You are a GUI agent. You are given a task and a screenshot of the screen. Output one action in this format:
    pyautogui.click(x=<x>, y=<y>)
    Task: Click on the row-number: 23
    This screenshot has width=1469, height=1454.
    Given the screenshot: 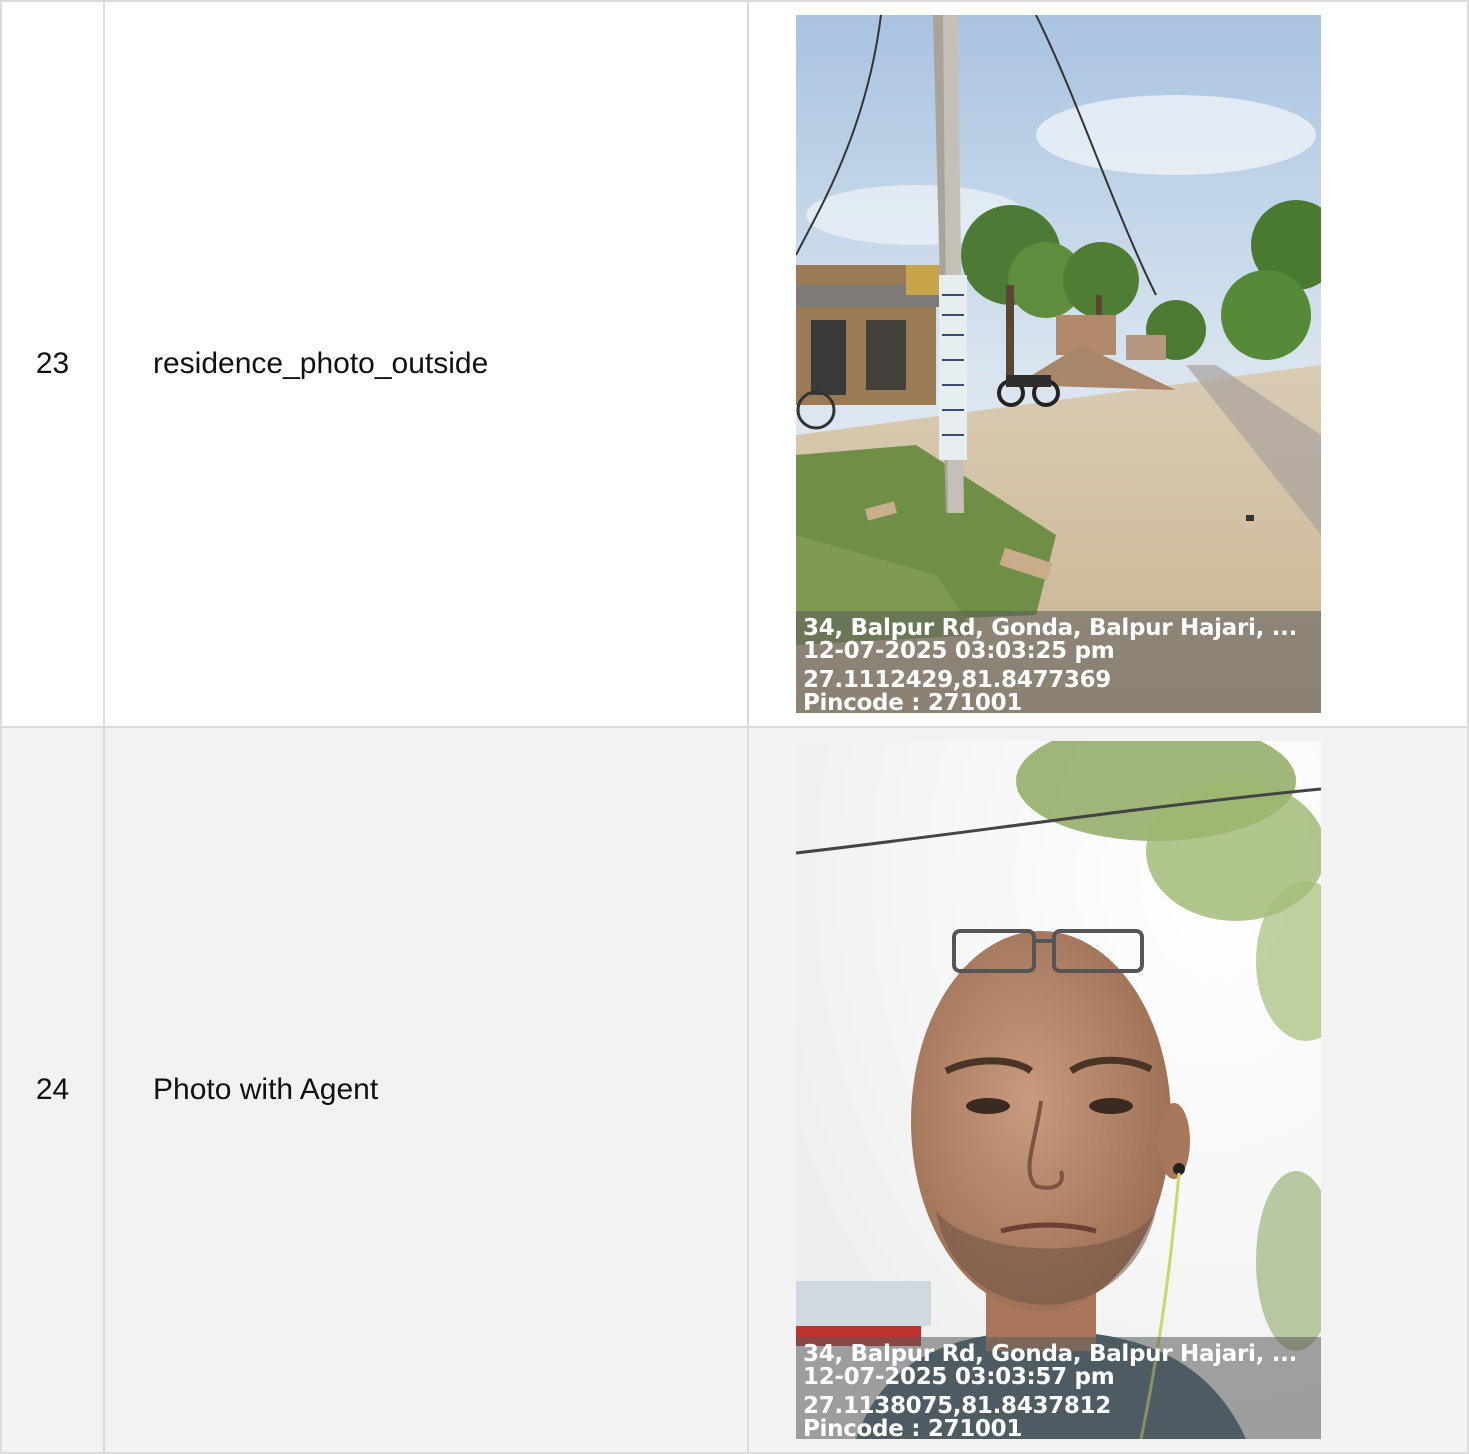 What is the action you would take?
    pyautogui.click(x=52, y=364)
    